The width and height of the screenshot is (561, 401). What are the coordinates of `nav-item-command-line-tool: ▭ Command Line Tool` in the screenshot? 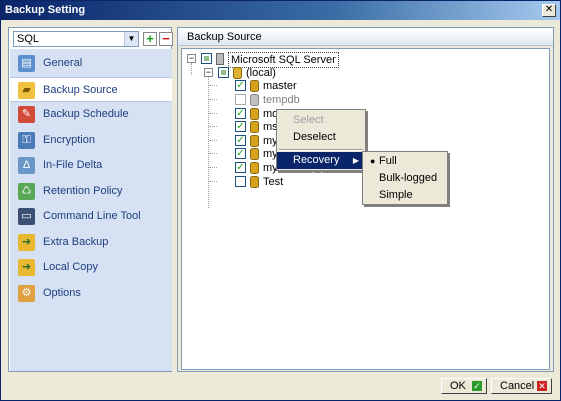 It's located at (91, 216).